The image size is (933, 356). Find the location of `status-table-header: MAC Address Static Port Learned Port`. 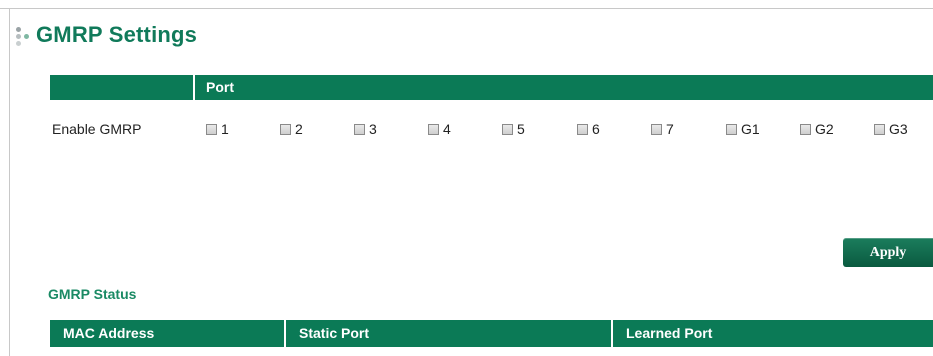

status-table-header: MAC Address Static Port Learned Port is located at coordinates (491, 333).